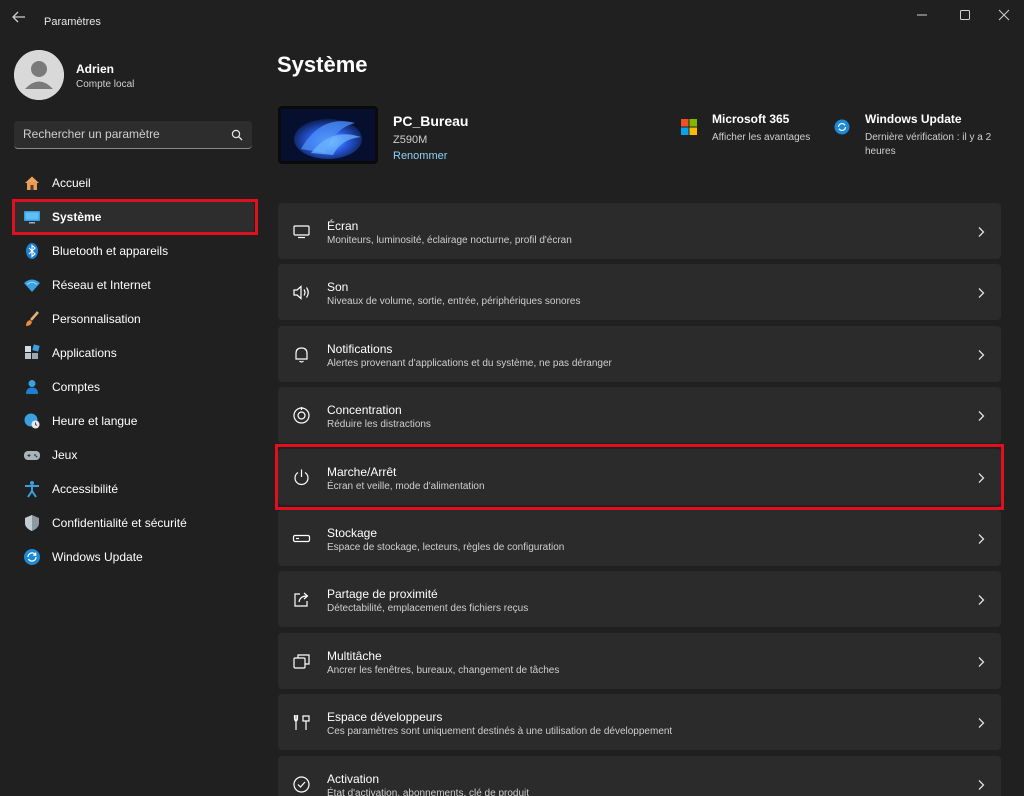  I want to click on microsoft-logo-icon, so click(689, 127).